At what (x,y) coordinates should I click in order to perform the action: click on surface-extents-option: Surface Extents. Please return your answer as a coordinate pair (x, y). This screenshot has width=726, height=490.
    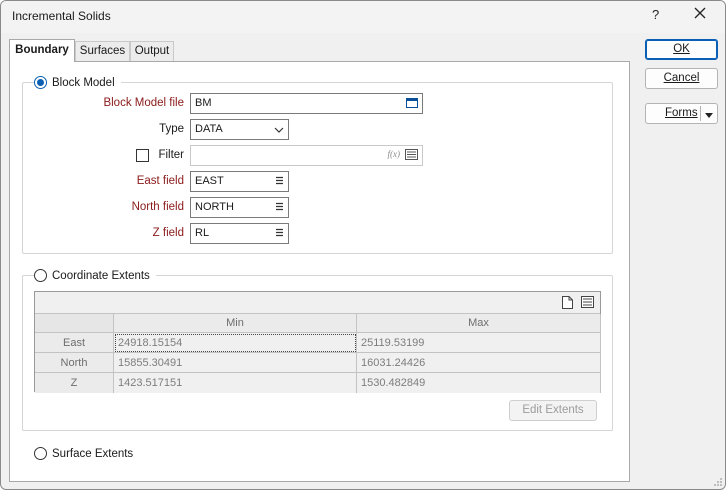
    Looking at the image, I should click on (87, 453).